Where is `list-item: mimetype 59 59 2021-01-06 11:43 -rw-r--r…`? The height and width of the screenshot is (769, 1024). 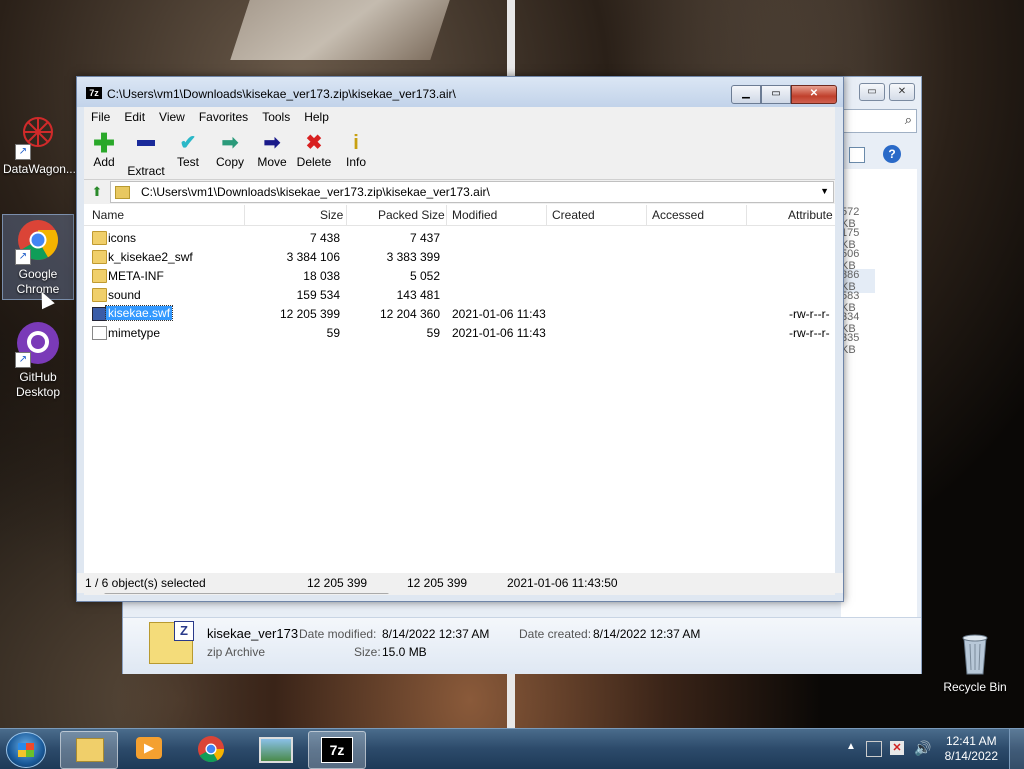
list-item: mimetype 59 59 2021-01-06 11:43 -rw-r--r… is located at coordinates (459, 332).